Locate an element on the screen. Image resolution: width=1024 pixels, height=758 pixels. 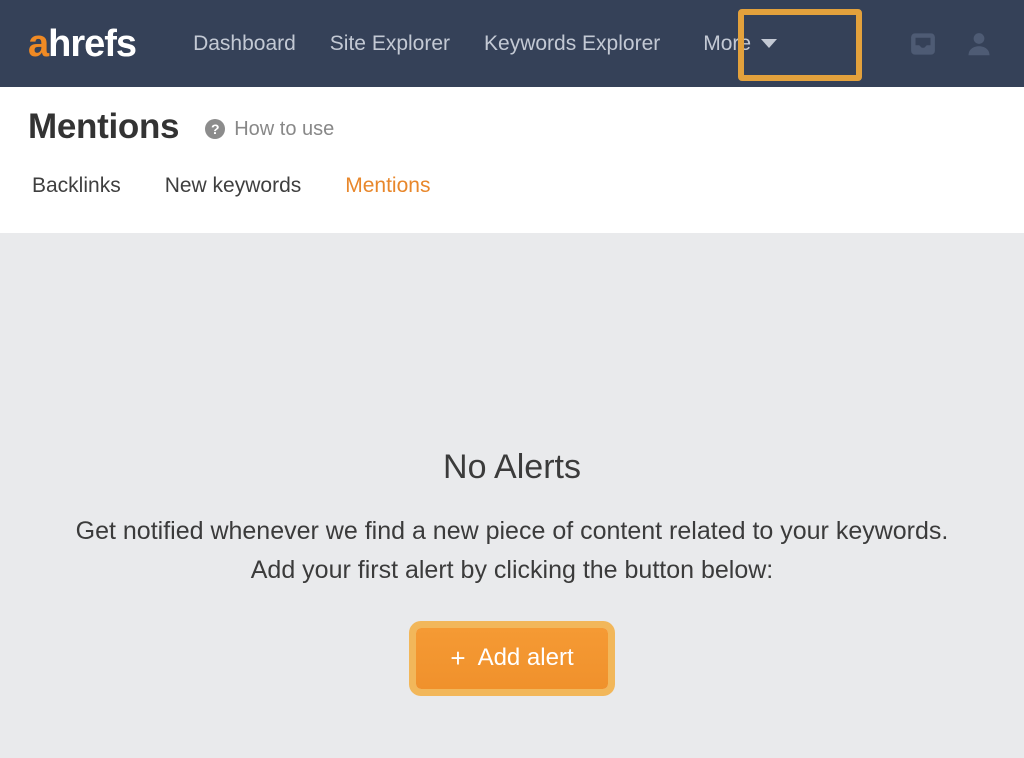
nav-right-icons is located at coordinates (955, 44).